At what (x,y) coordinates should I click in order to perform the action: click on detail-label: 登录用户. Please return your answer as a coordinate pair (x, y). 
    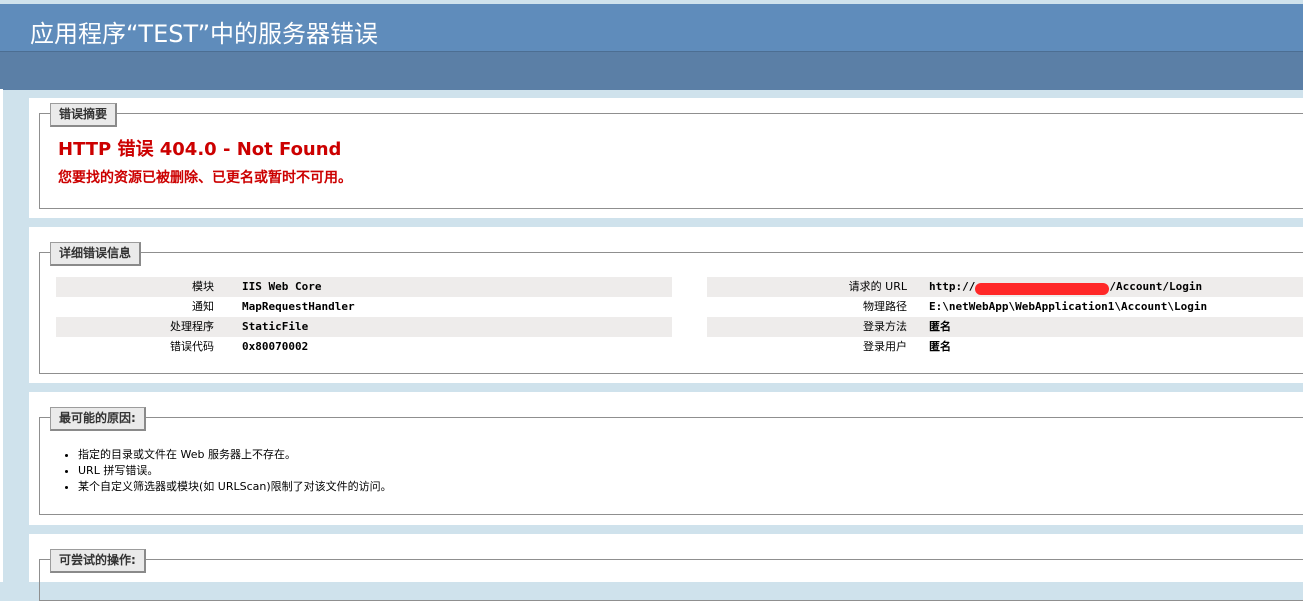
    Looking at the image, I should click on (885, 346).